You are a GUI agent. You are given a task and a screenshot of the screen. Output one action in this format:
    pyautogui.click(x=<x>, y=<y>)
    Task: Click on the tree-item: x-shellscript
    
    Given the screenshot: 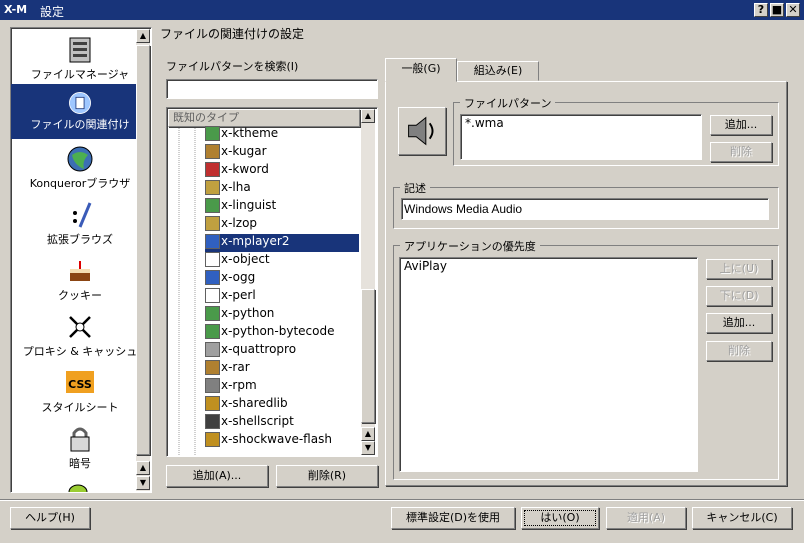 What is the action you would take?
    pyautogui.click(x=282, y=423)
    